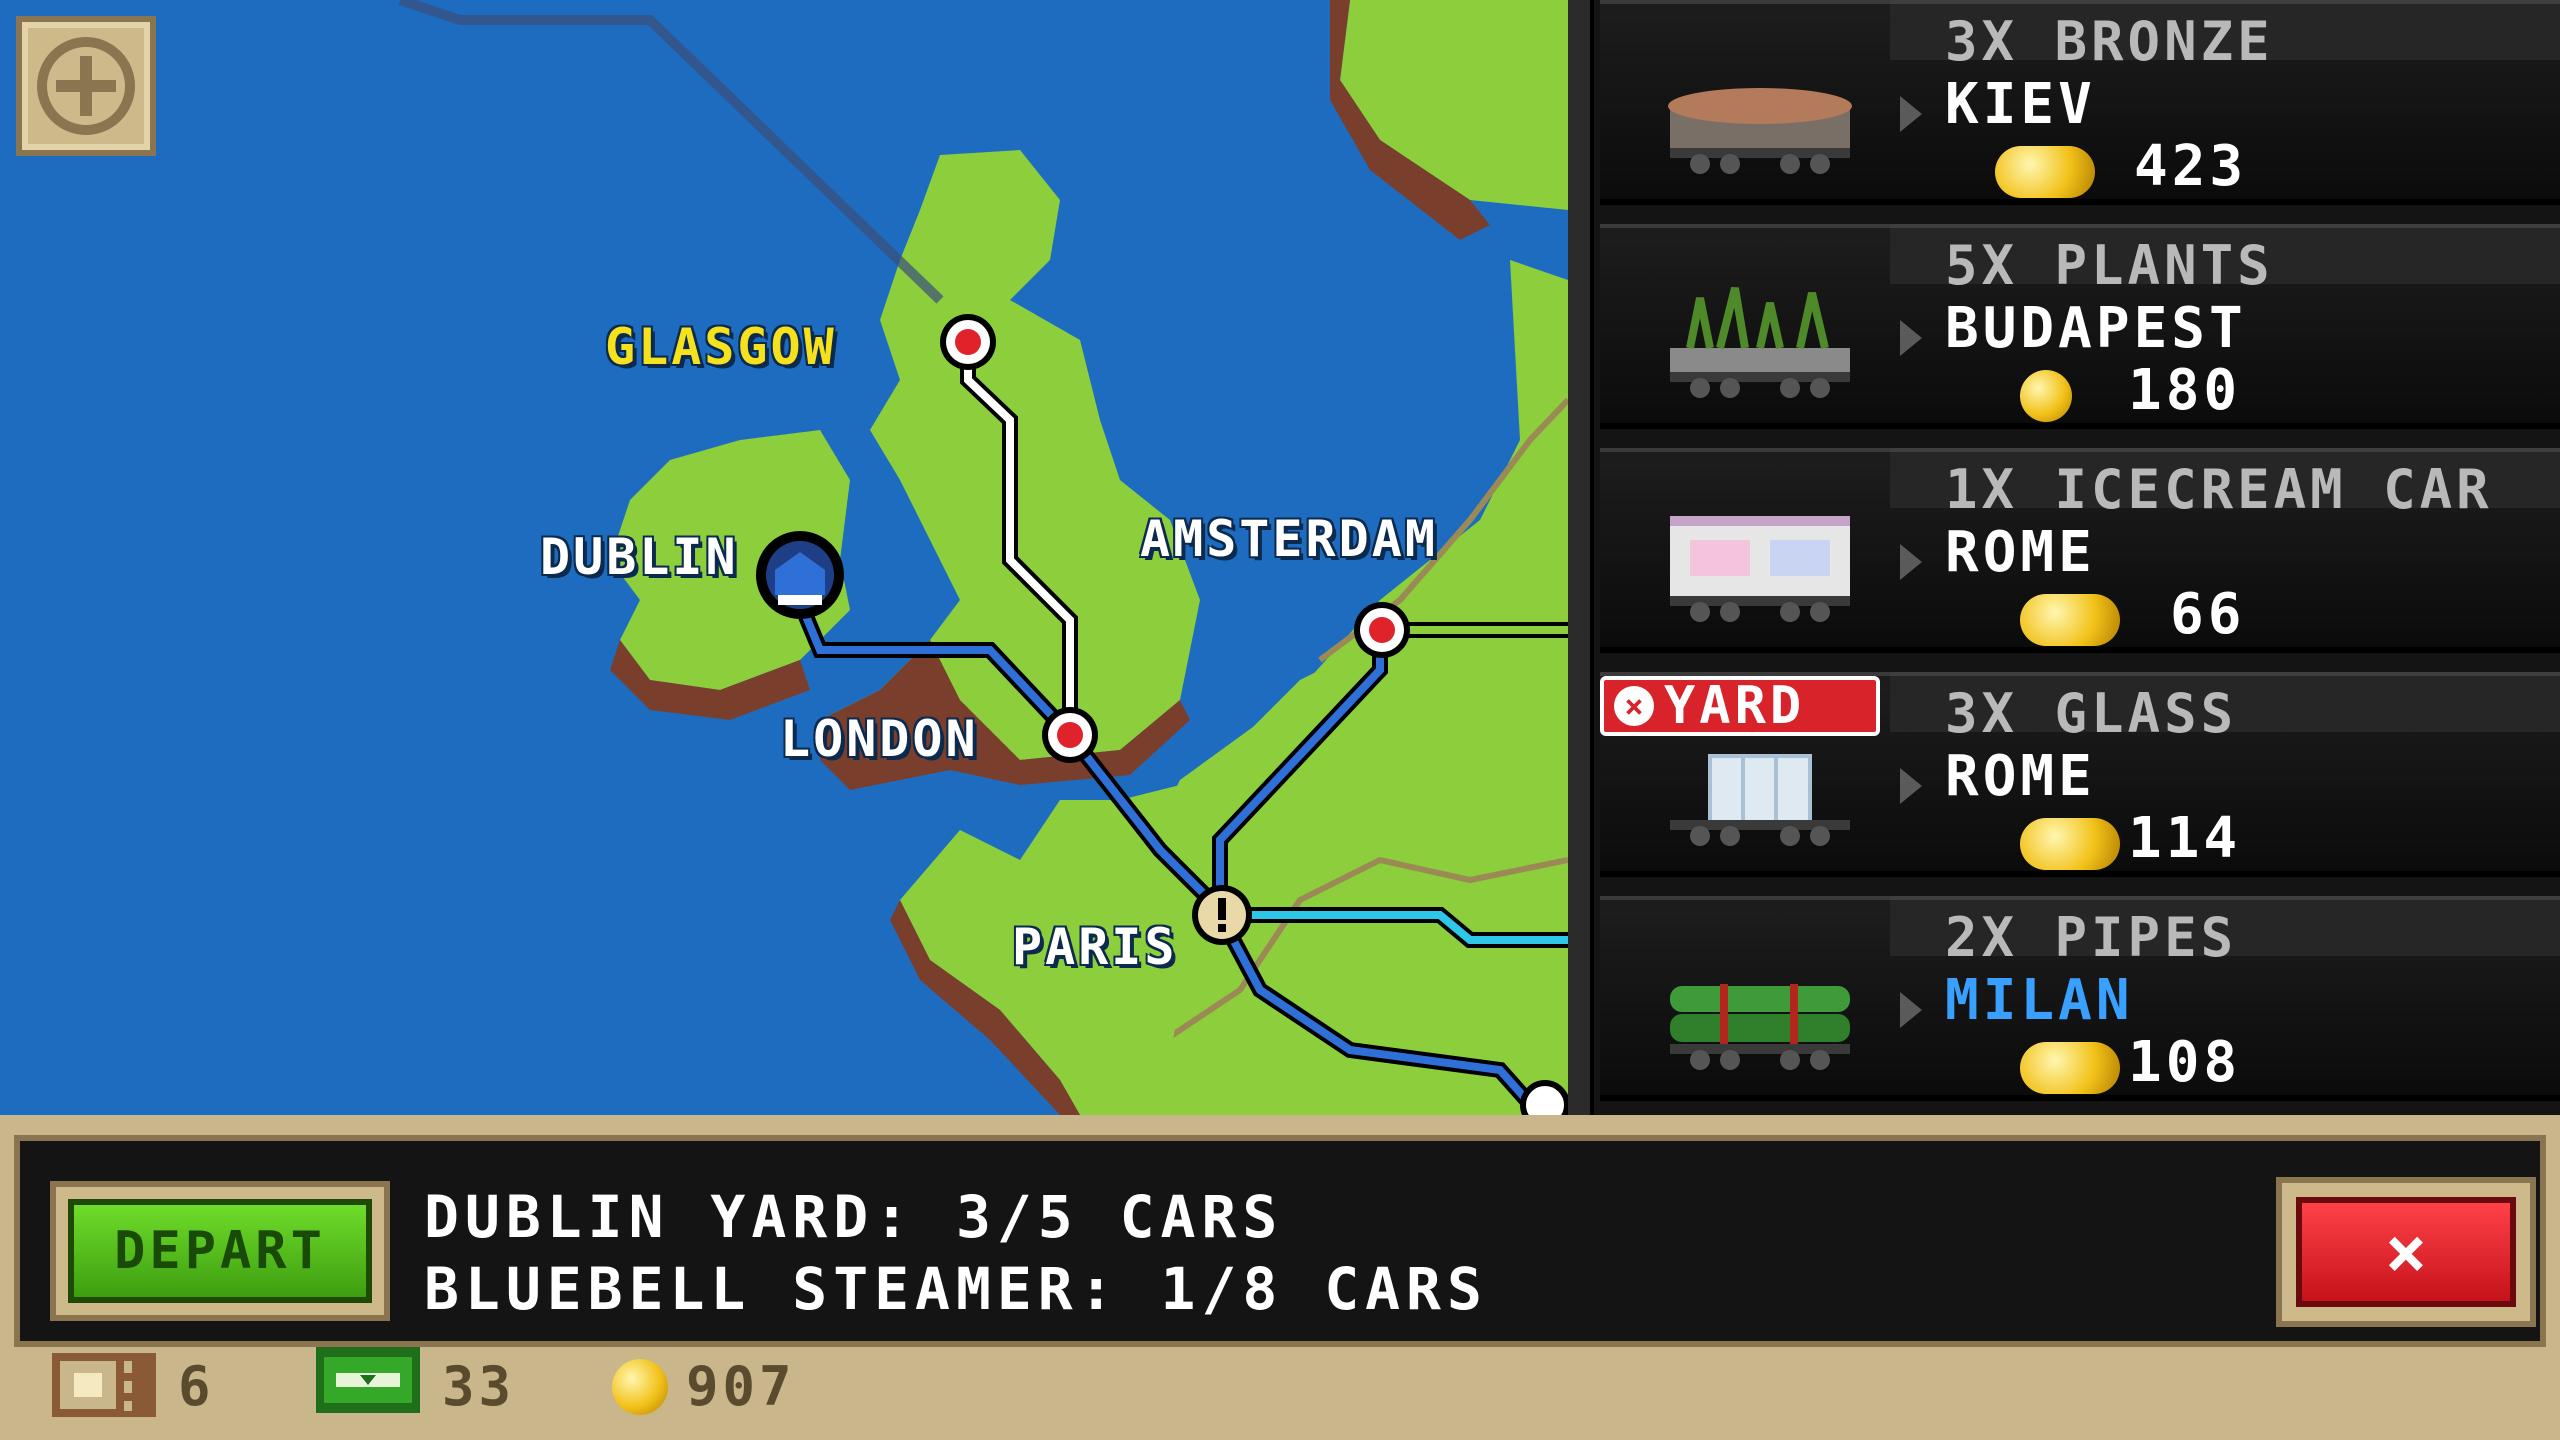  I want to click on order-reward: 114, so click(2185, 838).